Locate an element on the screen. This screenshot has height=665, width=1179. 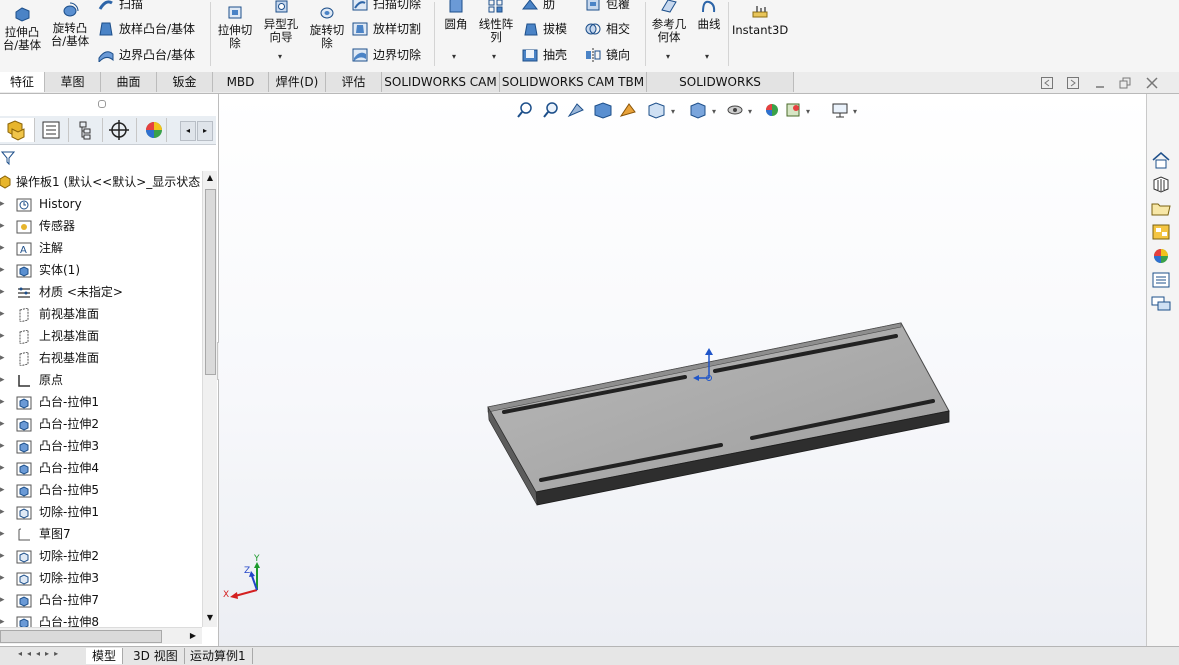
panel-tab-scroll-right: ▸ is located at coordinates (205, 131).